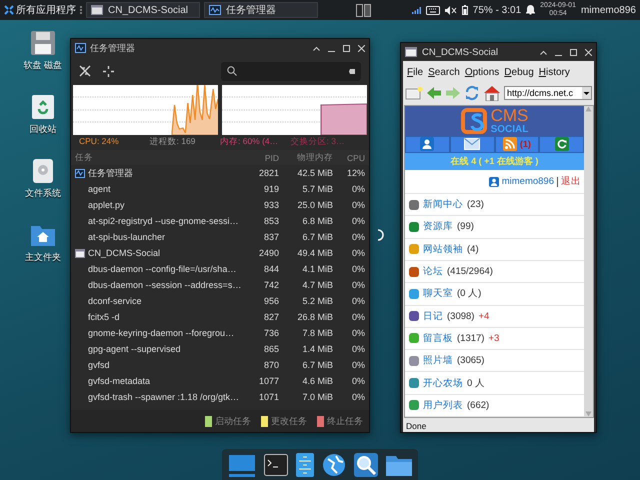 The width and height of the screenshot is (640, 480). Describe the element at coordinates (444, 72) in the screenshot. I see `menu-item: Search` at that location.